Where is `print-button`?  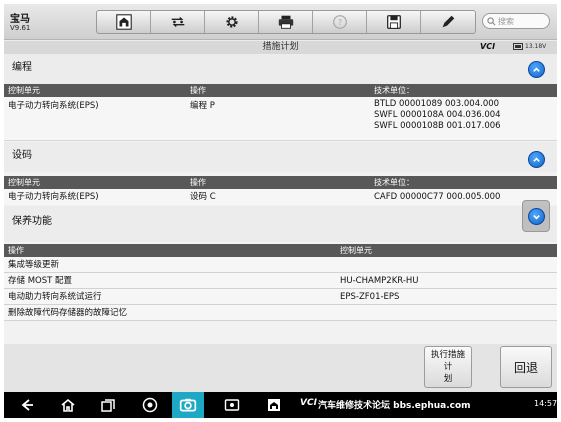 print-button is located at coordinates (286, 22).